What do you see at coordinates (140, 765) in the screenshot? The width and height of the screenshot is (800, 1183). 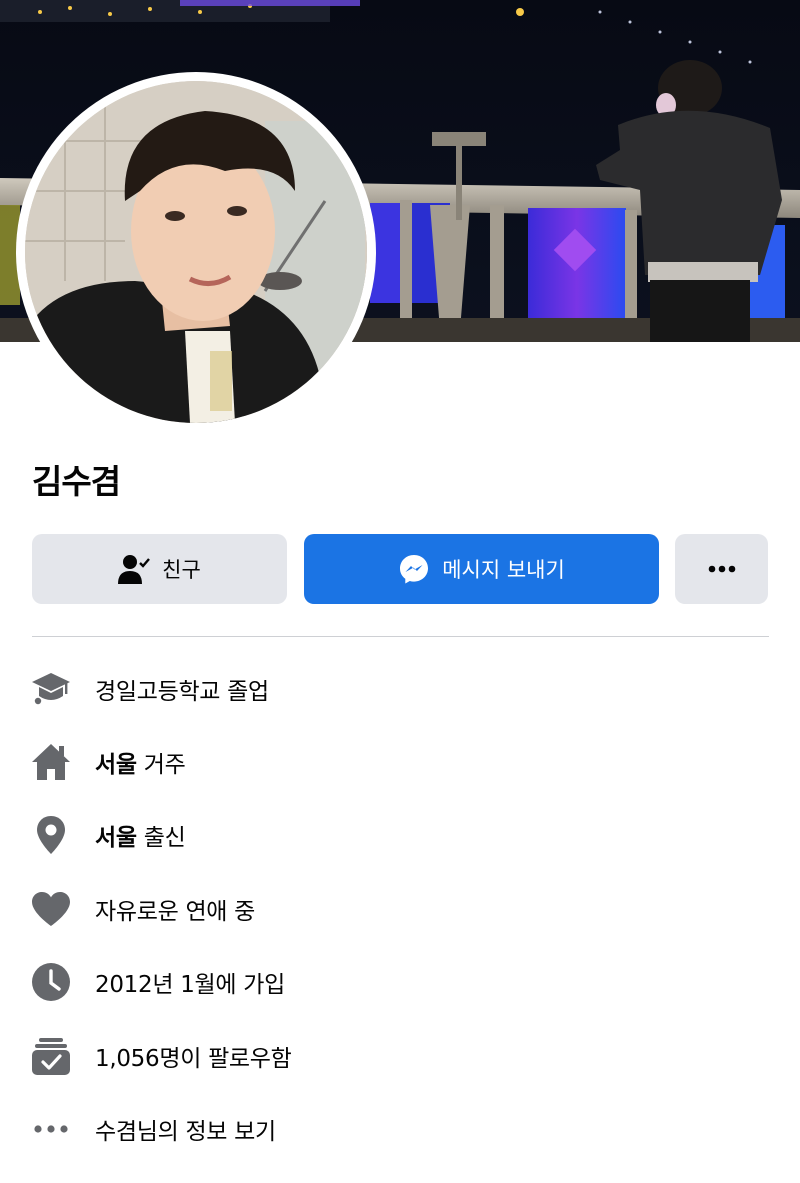 I see `info-current-city-text: 서울 거주` at bounding box center [140, 765].